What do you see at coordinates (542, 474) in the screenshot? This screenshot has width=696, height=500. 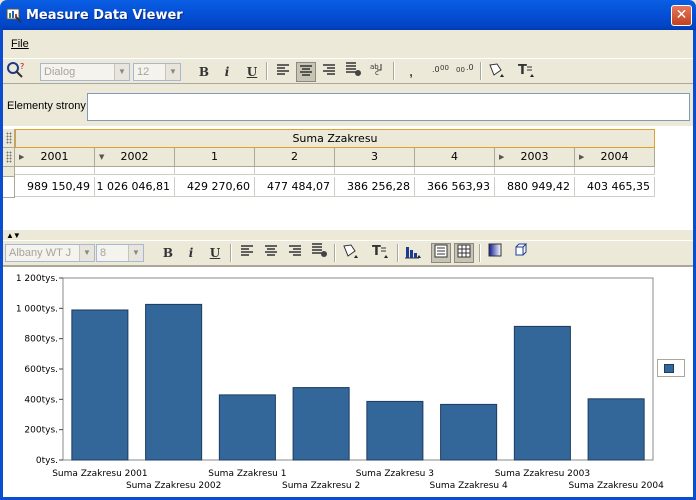 I see `x-tick-label: Suma Zzakresu 2003` at bounding box center [542, 474].